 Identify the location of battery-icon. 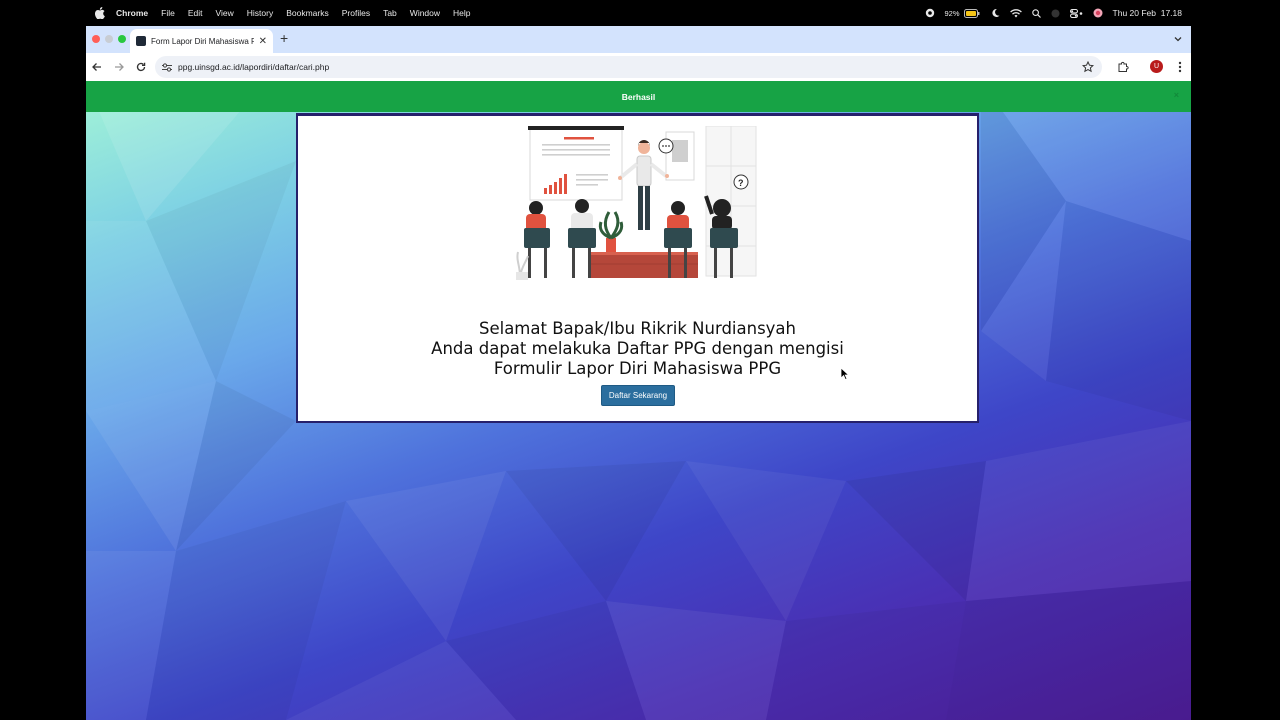
(971, 13).